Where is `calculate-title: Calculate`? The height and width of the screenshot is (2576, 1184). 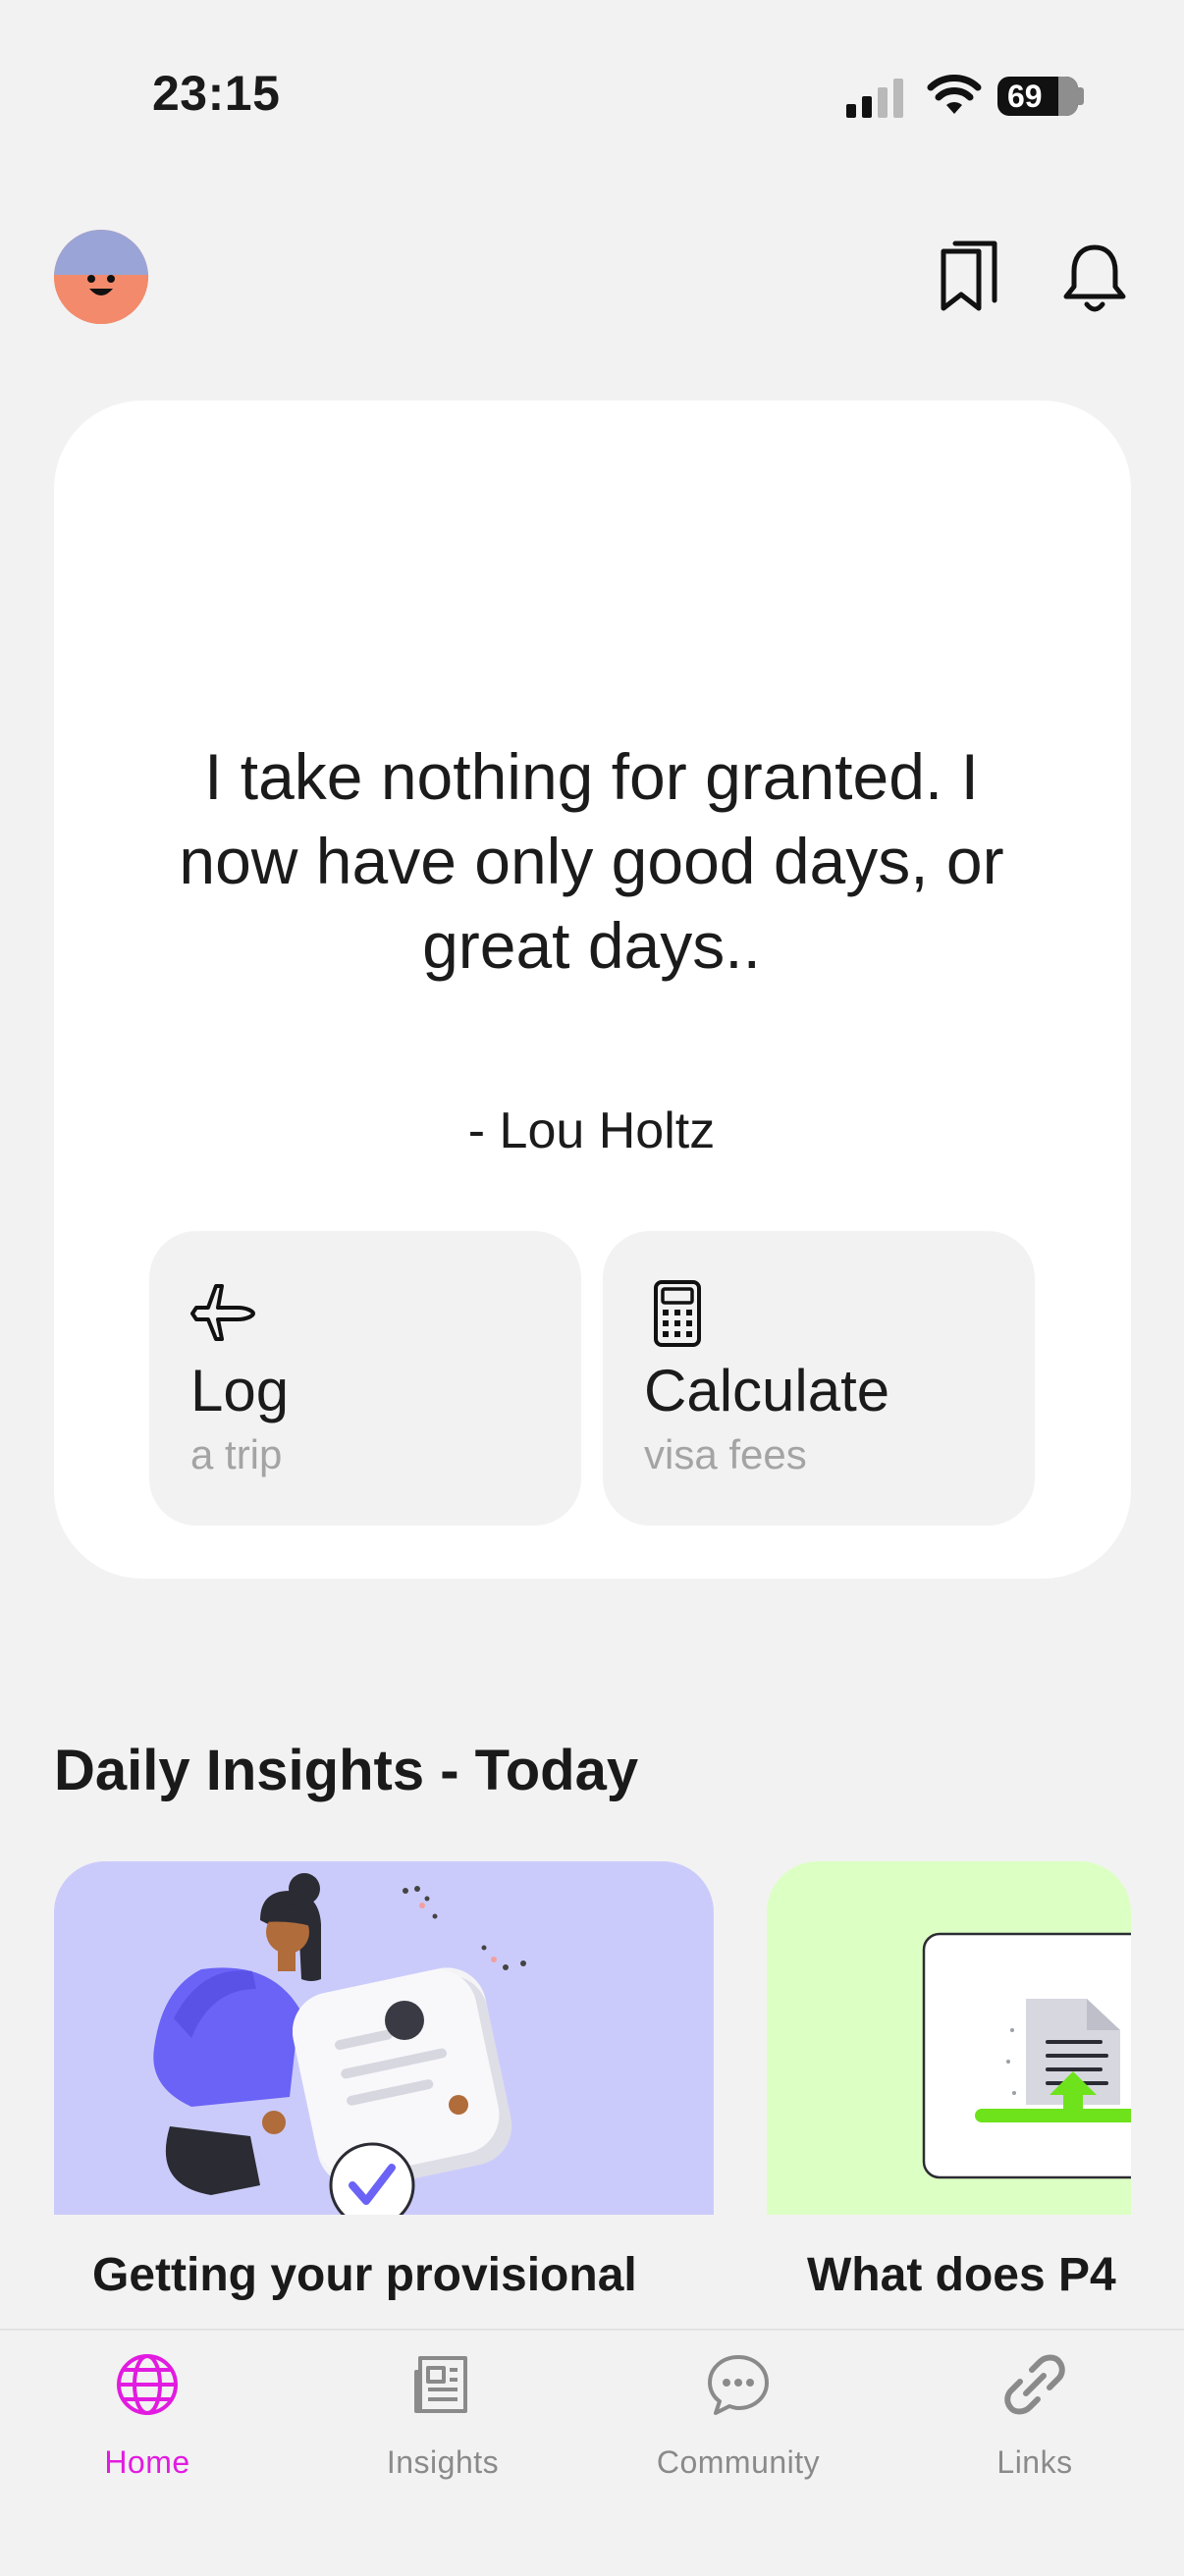
calculate-title: Calculate is located at coordinates (767, 1390).